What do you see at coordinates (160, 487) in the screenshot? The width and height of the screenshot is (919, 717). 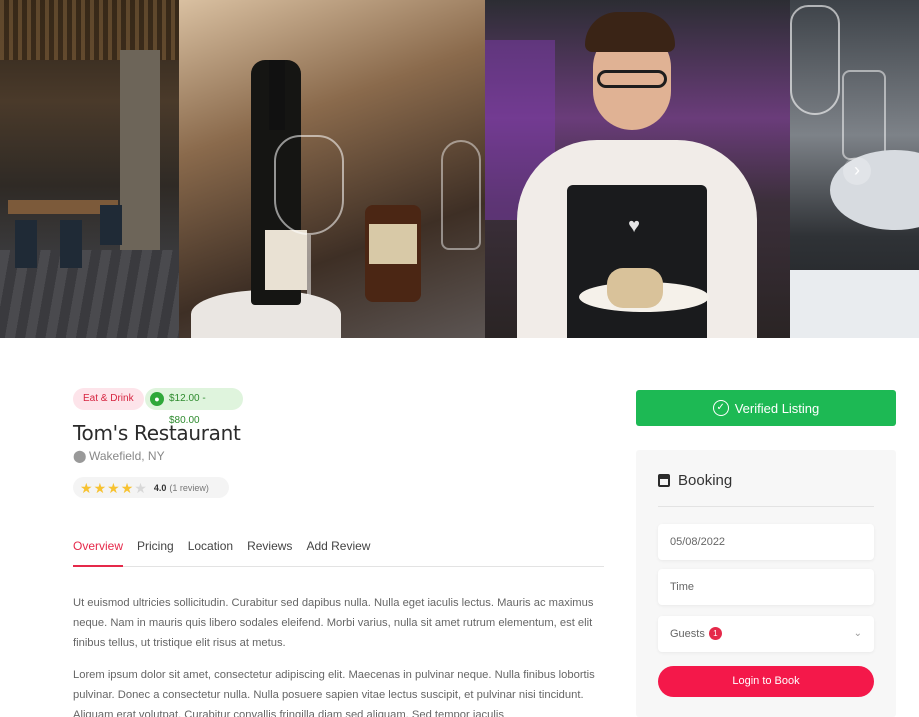 I see `rating-value: 4.0` at bounding box center [160, 487].